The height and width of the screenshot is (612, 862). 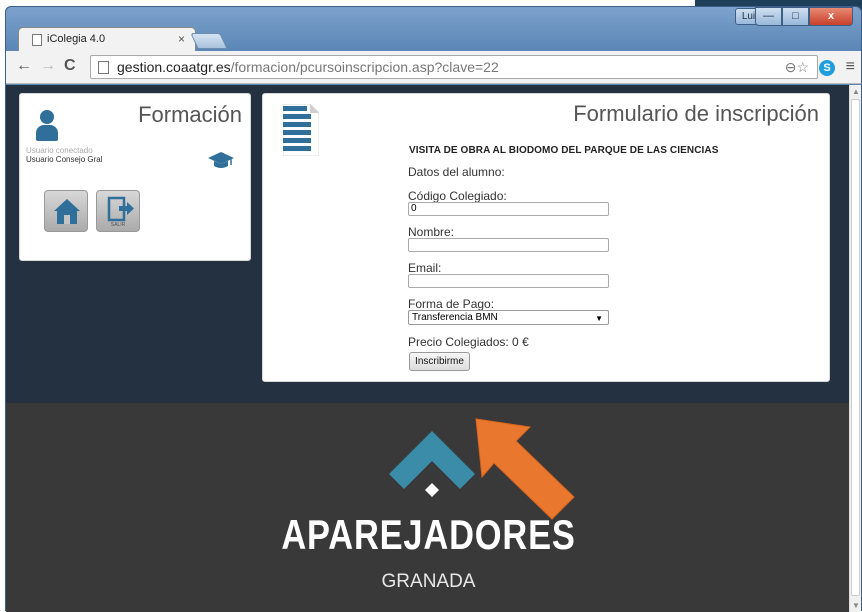 I want to click on annotation-arrow-icon, so click(x=525, y=469).